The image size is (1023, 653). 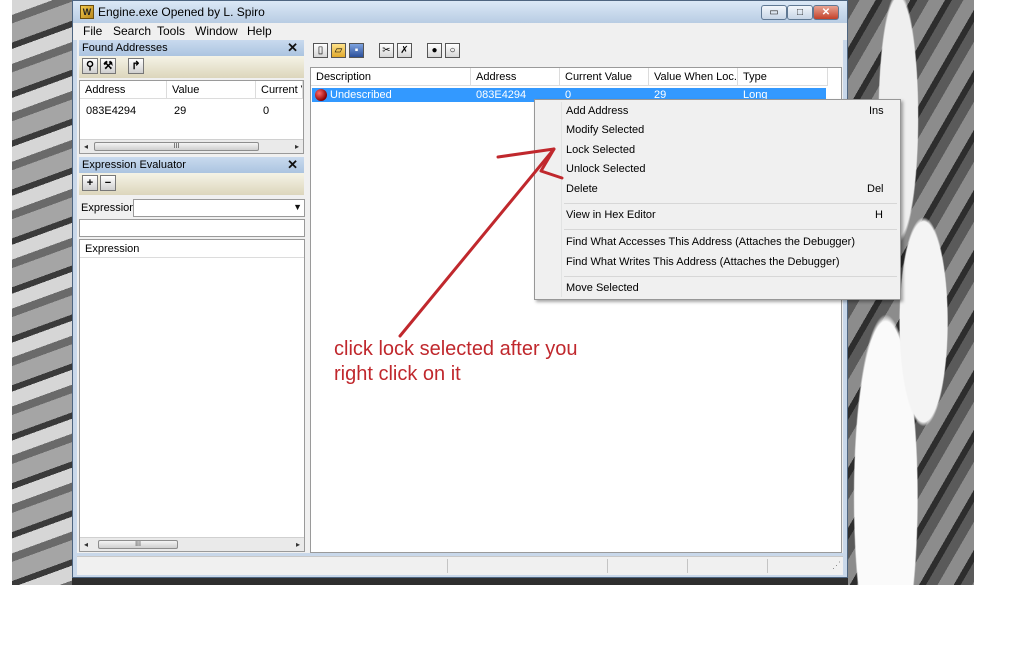 I want to click on menu-tools: Tools, so click(x=171, y=31).